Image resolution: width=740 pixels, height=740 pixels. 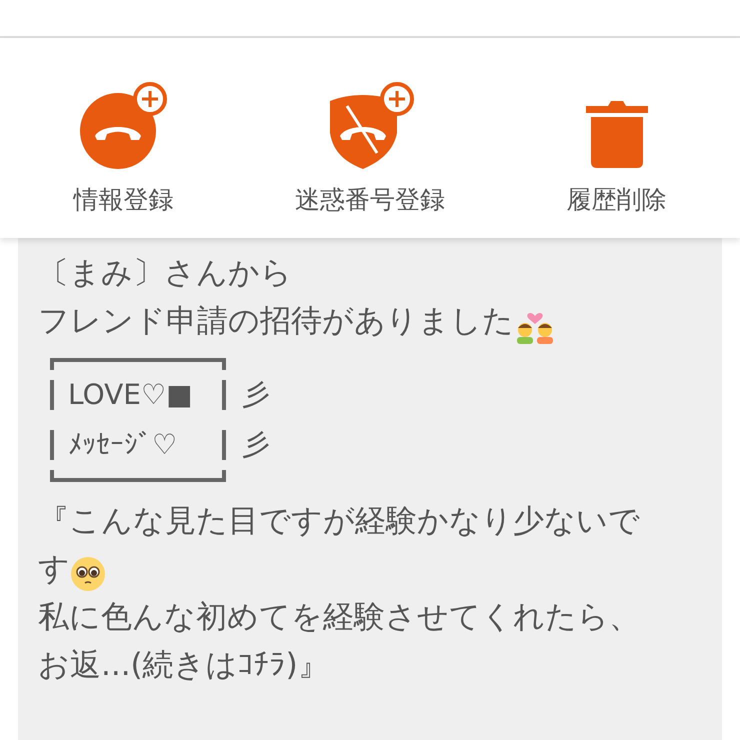 I want to click on message-text: フレンド申請の招待がありました, so click(x=276, y=321).